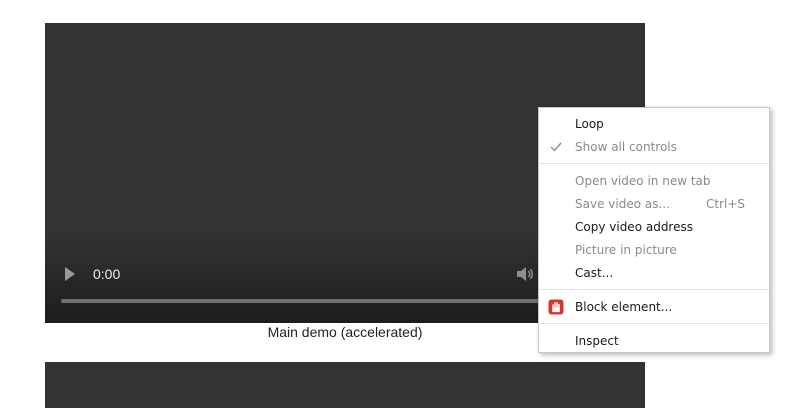 The width and height of the screenshot is (789, 408). I want to click on menu-item-label: Copy video address, so click(634, 227).